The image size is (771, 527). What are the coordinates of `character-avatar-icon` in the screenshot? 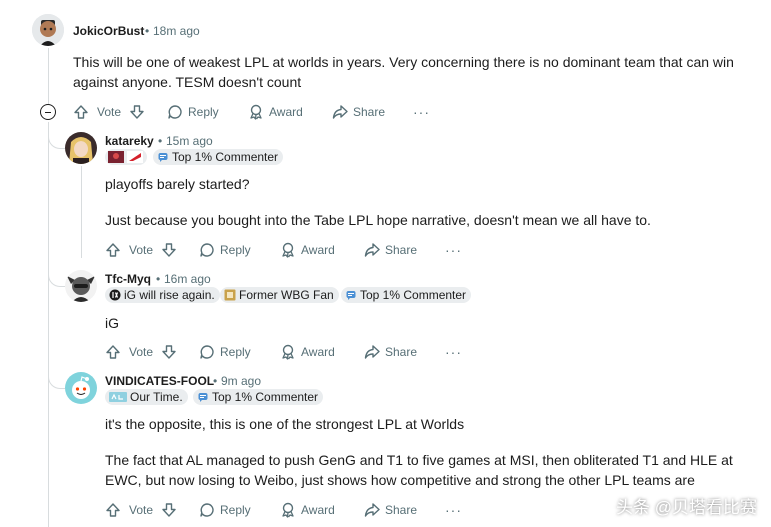 It's located at (81, 286).